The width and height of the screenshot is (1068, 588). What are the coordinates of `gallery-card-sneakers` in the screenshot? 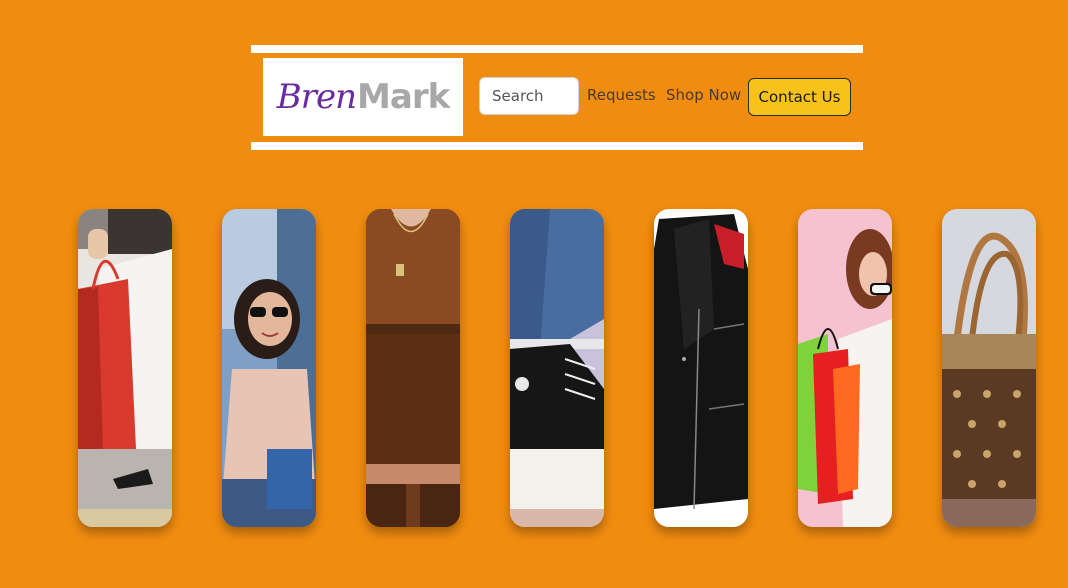 It's located at (557, 368).